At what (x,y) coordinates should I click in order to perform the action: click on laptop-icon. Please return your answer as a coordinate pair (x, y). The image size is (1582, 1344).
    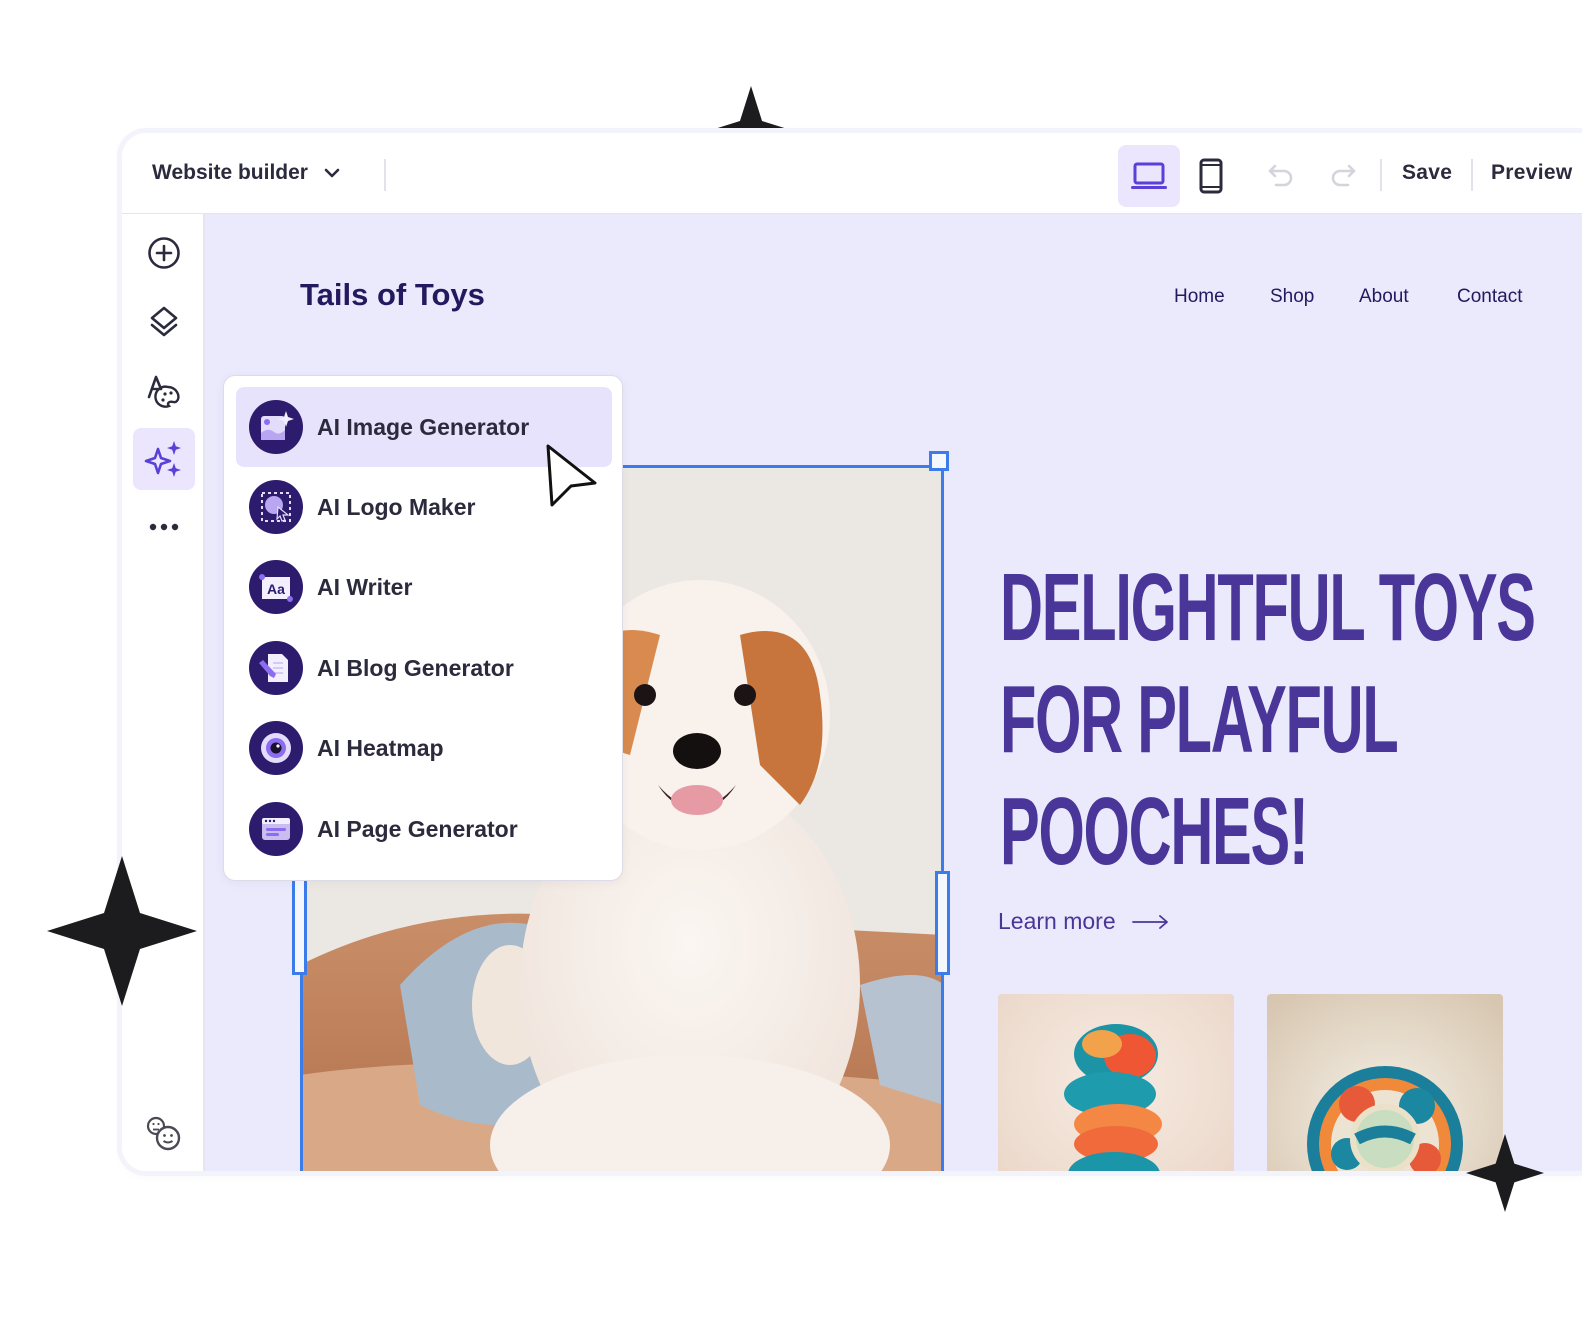
    Looking at the image, I should click on (1149, 175).